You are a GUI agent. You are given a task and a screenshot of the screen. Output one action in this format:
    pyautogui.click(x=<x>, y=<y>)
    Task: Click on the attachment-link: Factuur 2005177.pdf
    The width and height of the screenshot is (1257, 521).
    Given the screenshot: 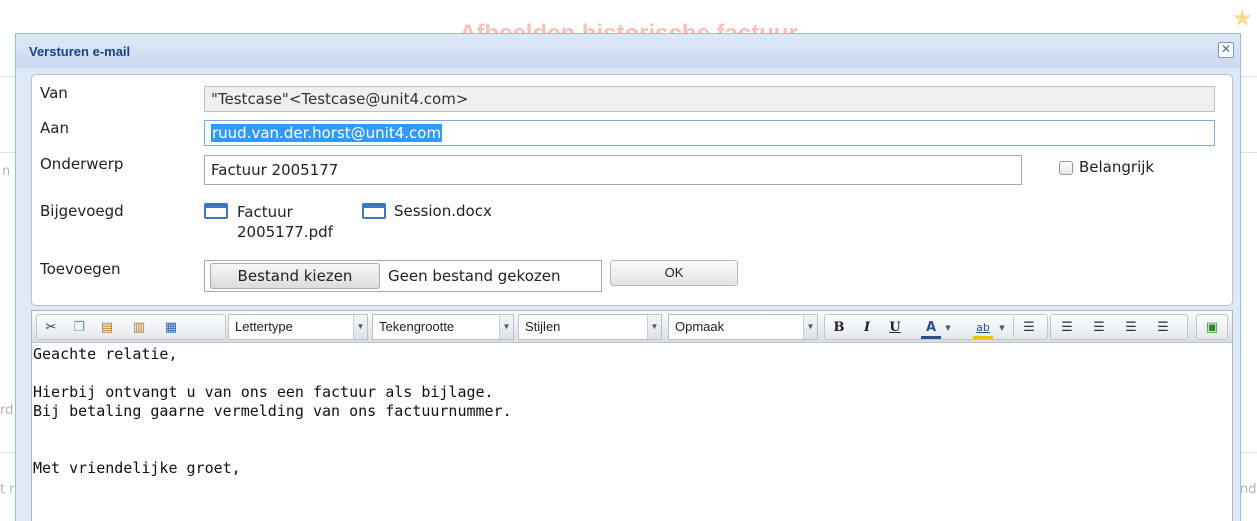 What is the action you would take?
    pyautogui.click(x=285, y=222)
    